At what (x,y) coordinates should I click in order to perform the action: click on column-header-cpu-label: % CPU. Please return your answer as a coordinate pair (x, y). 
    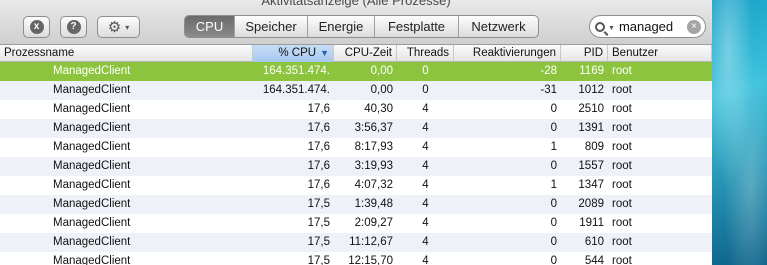
    Looking at the image, I should click on (297, 53).